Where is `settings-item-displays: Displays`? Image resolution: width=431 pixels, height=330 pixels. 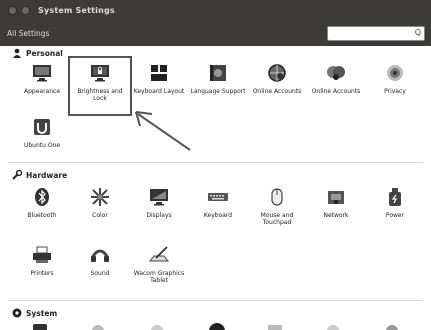 settings-item-displays: Displays is located at coordinates (159, 202).